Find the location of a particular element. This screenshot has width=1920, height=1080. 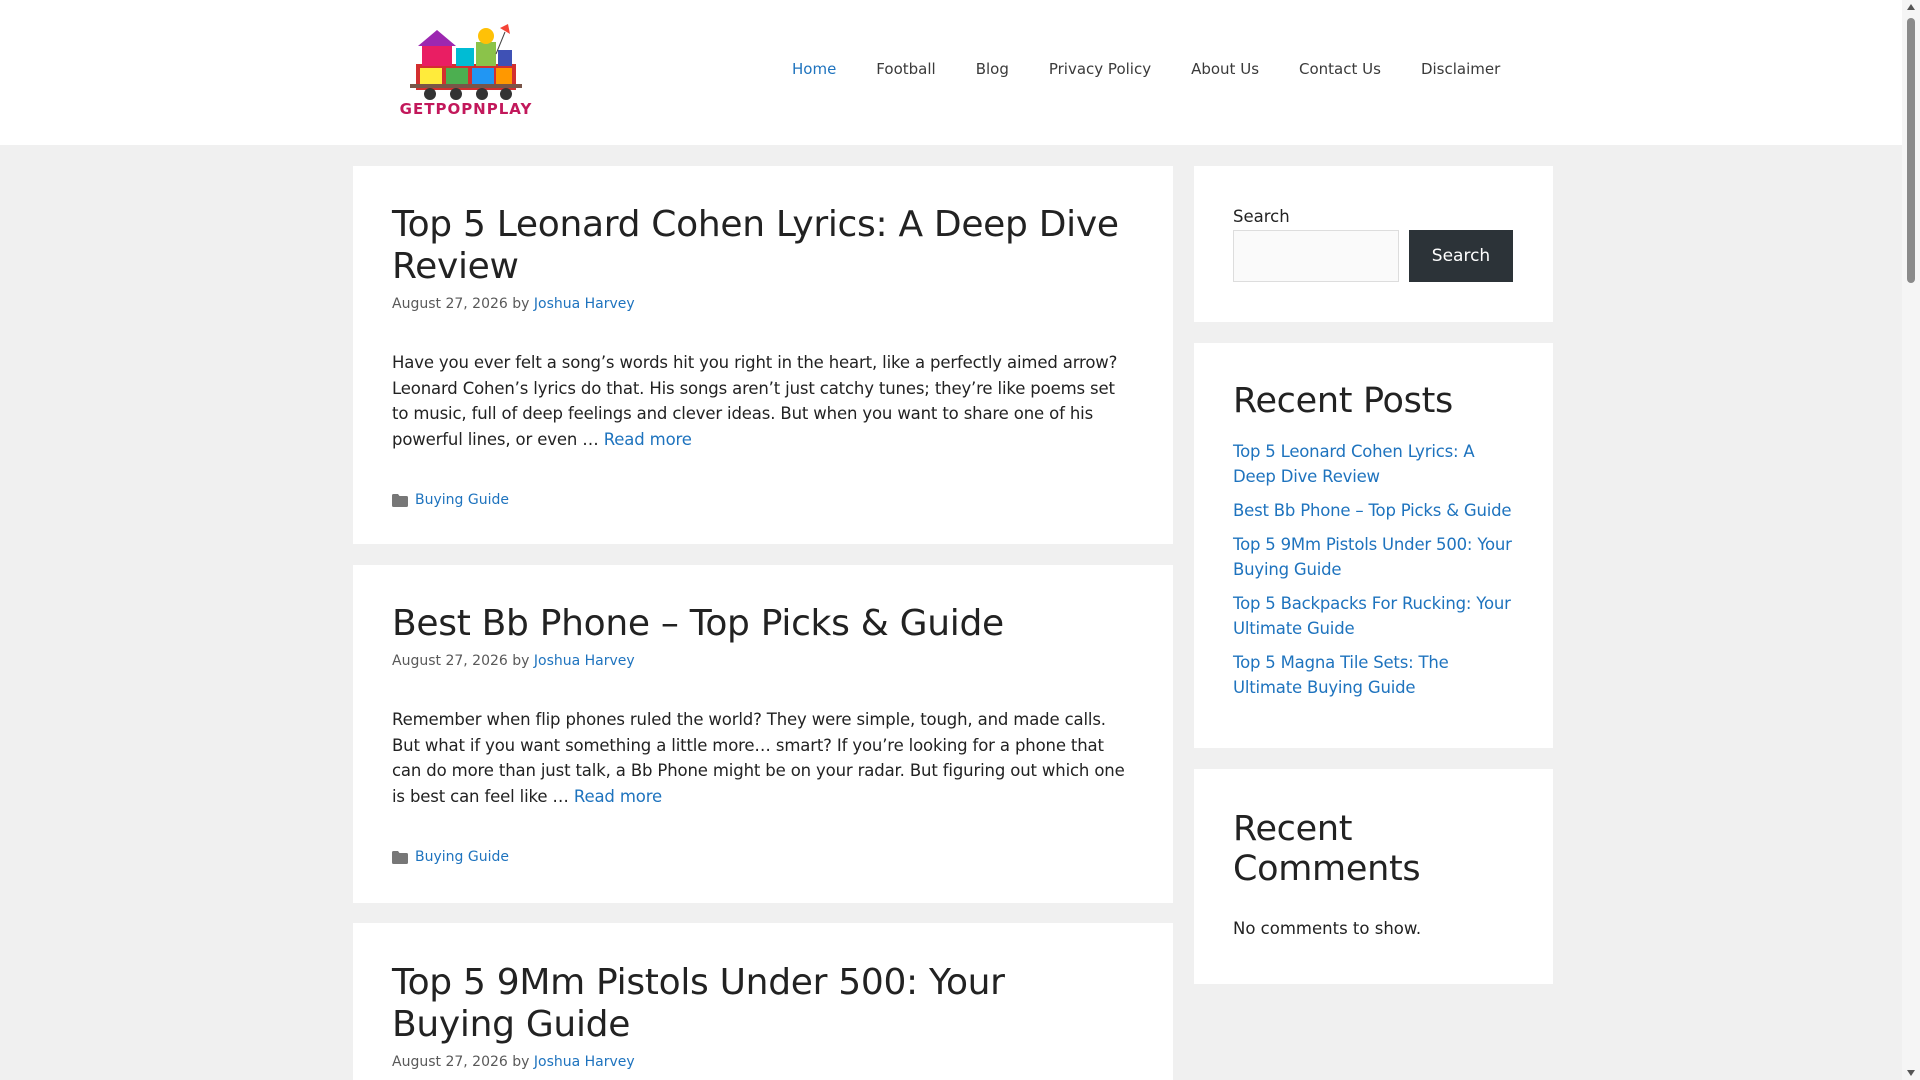

nav-home: Home is located at coordinates (814, 69).